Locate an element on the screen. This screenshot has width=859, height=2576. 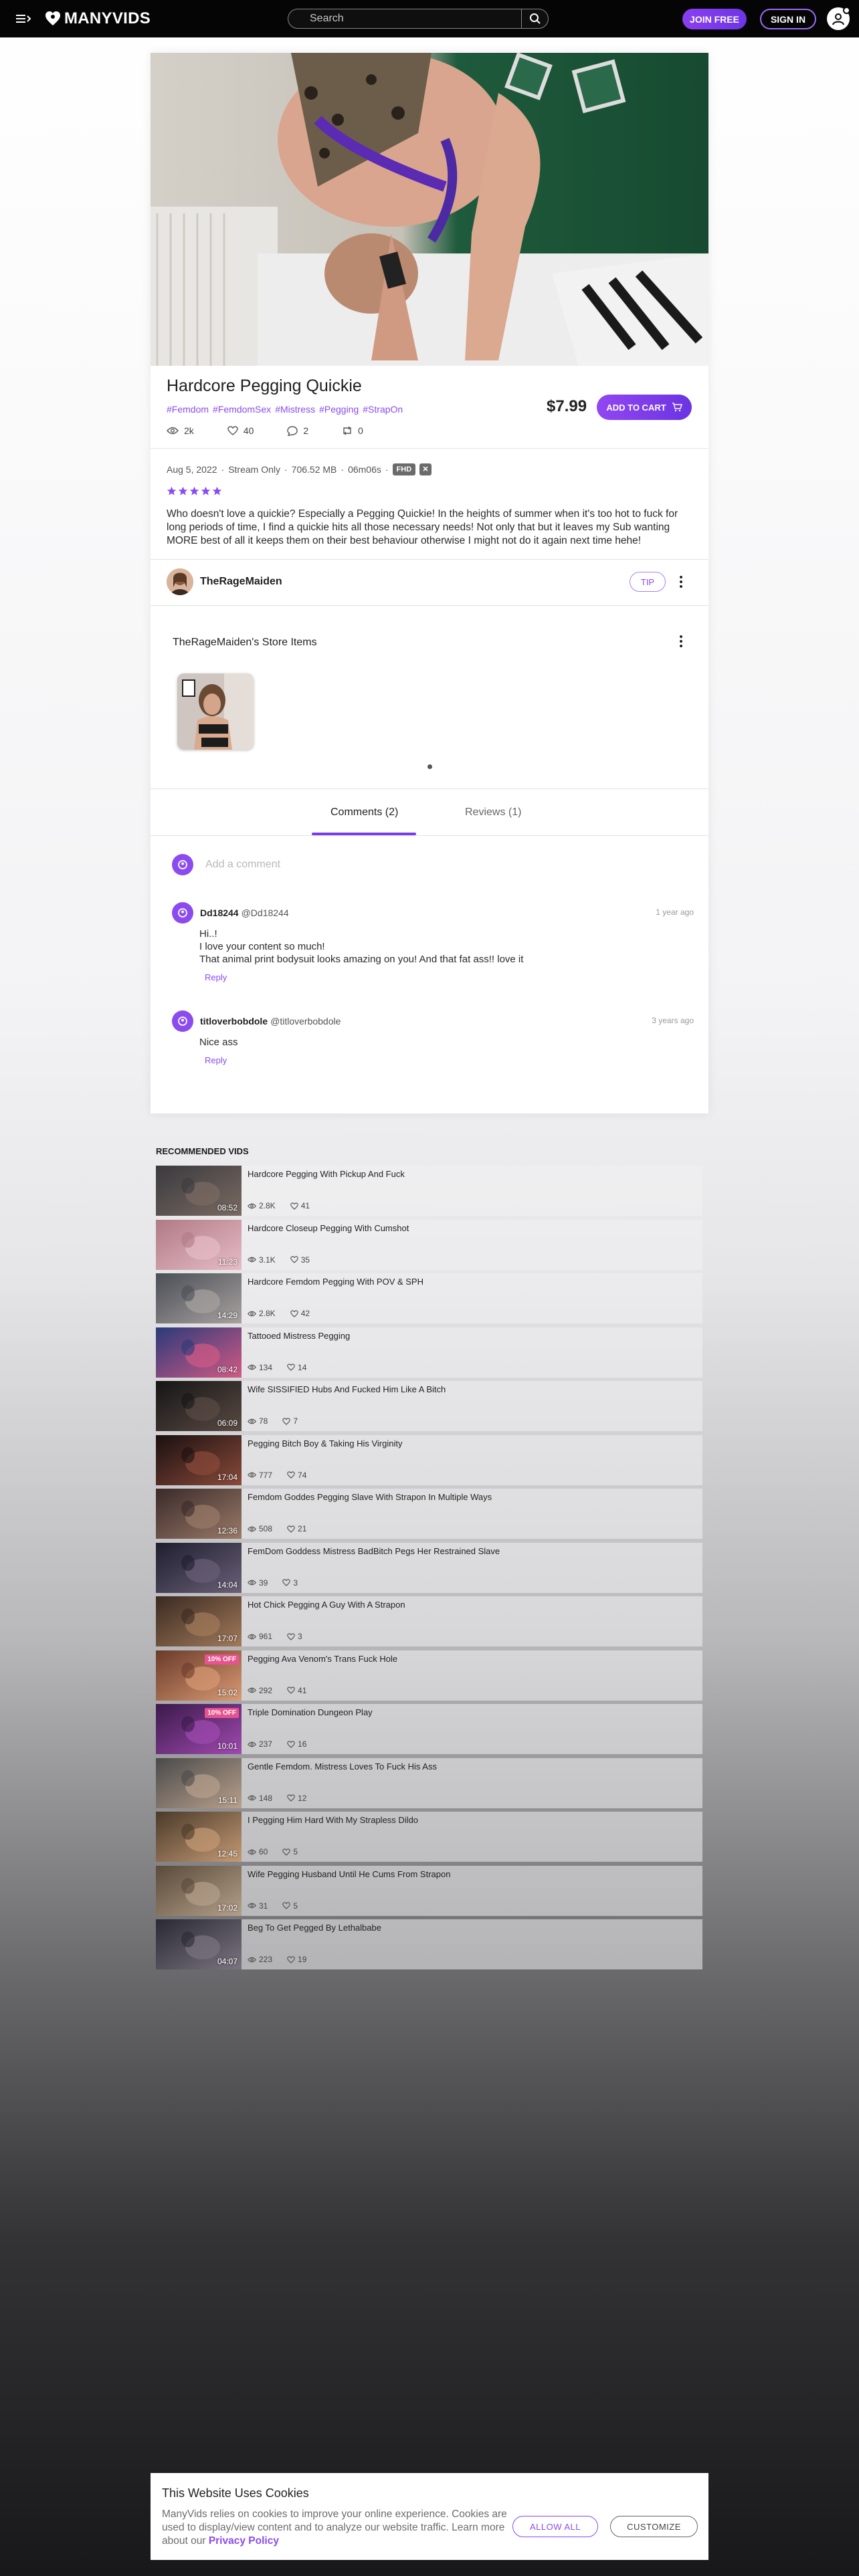
video-stats: 961 3 is located at coordinates (275, 1637).